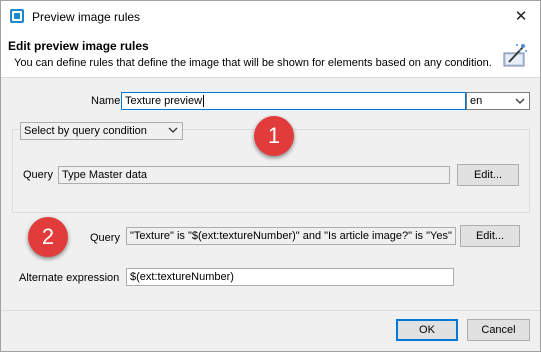  Describe the element at coordinates (85, 131) in the screenshot. I see `selector-value: Select by query condition` at that location.